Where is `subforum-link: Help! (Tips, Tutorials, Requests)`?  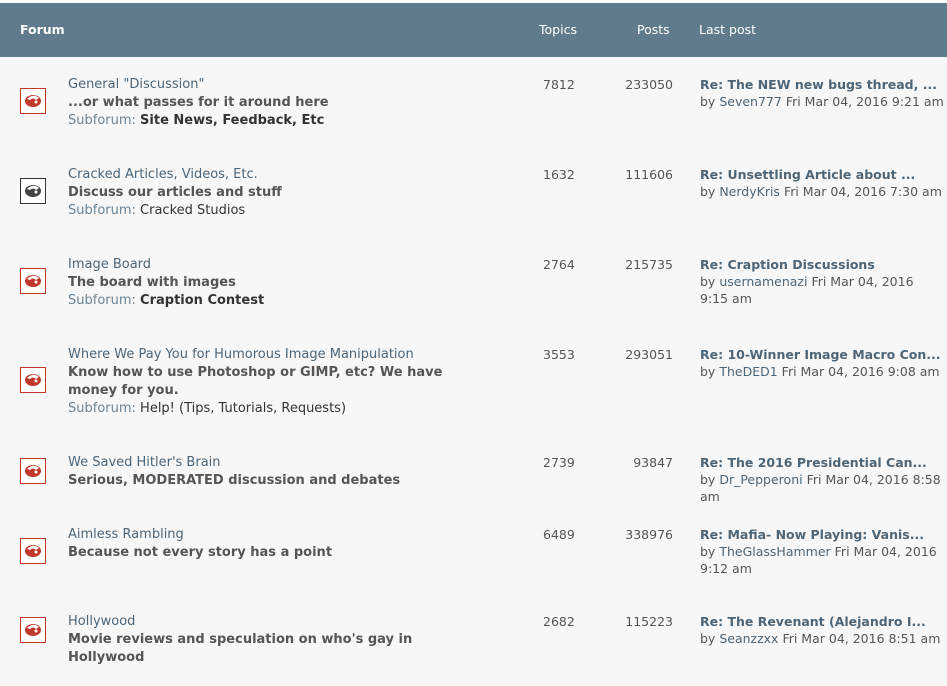 subforum-link: Help! (Tips, Tutorials, Requests) is located at coordinates (243, 408).